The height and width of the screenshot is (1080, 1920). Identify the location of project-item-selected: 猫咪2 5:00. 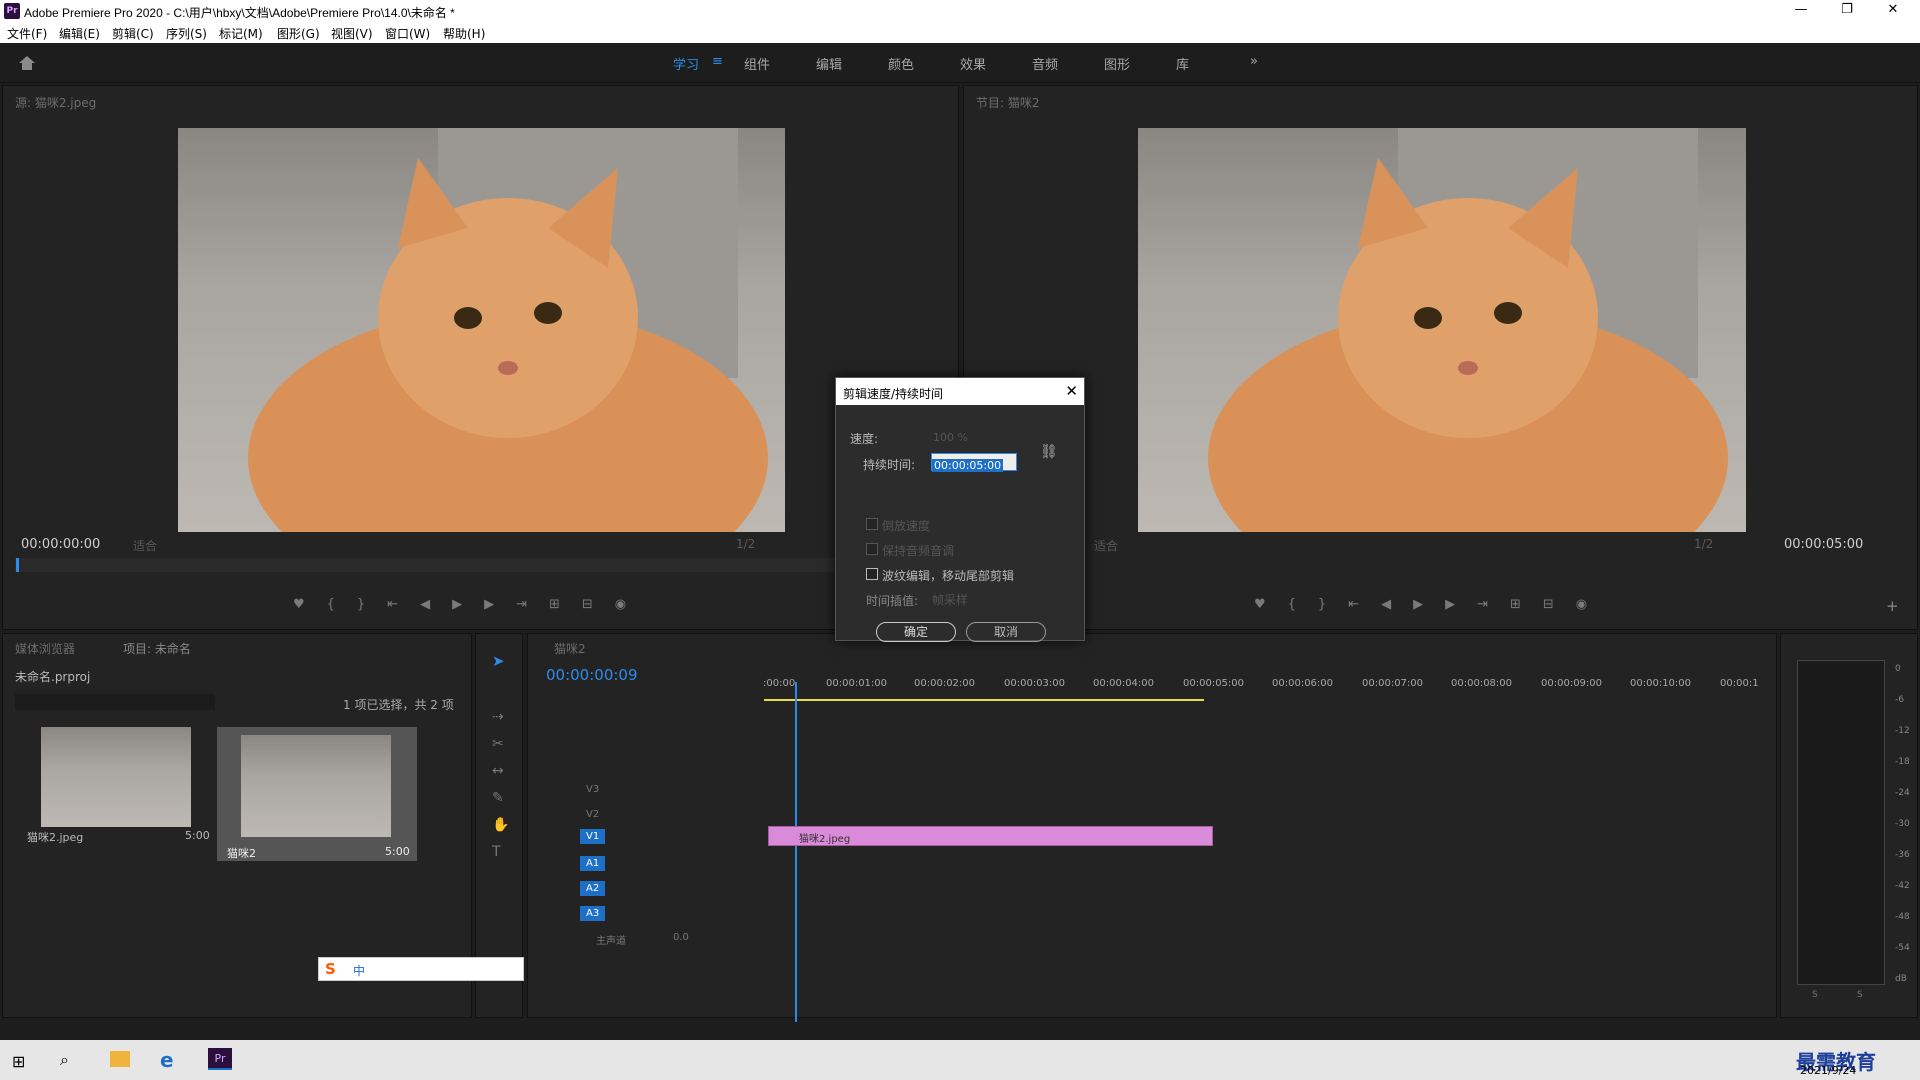
(317, 794).